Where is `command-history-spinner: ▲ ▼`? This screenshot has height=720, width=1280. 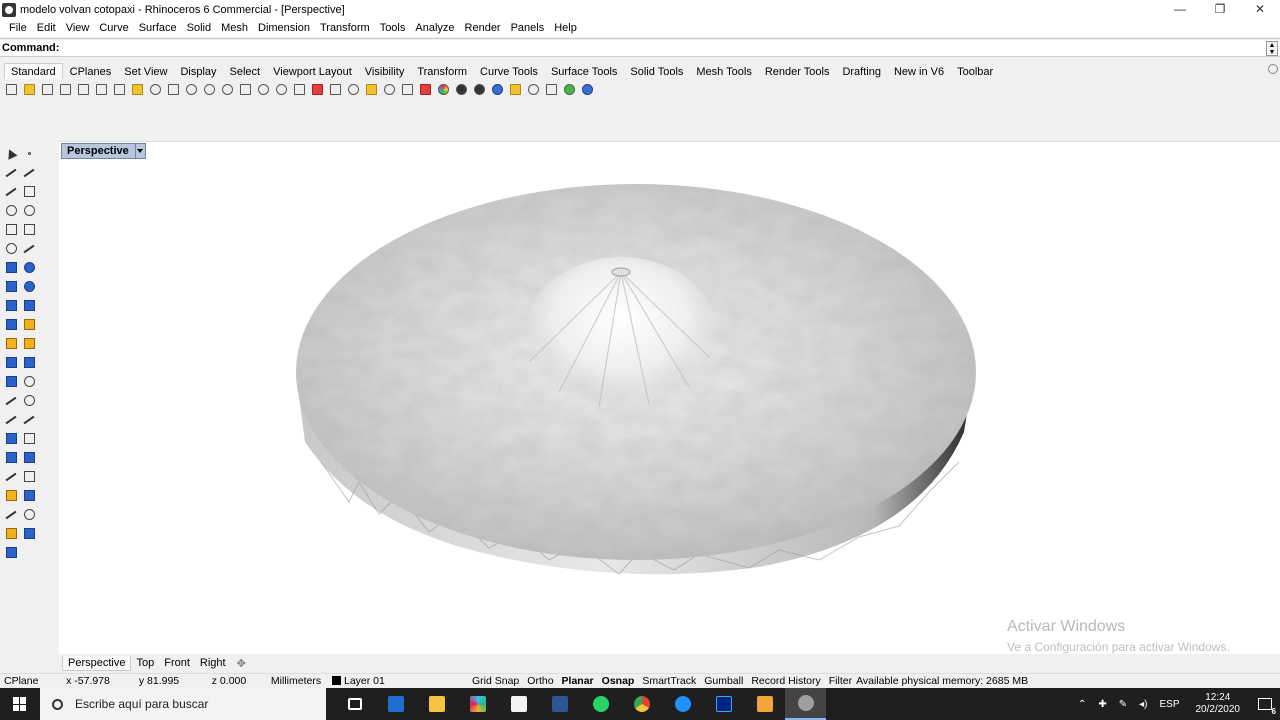 command-history-spinner: ▲ ▼ is located at coordinates (1272, 48).